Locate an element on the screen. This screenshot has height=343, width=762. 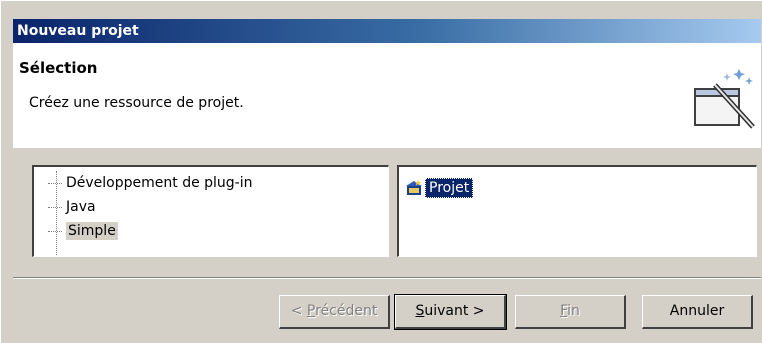
wizard-list: Projet is located at coordinates (577, 211).